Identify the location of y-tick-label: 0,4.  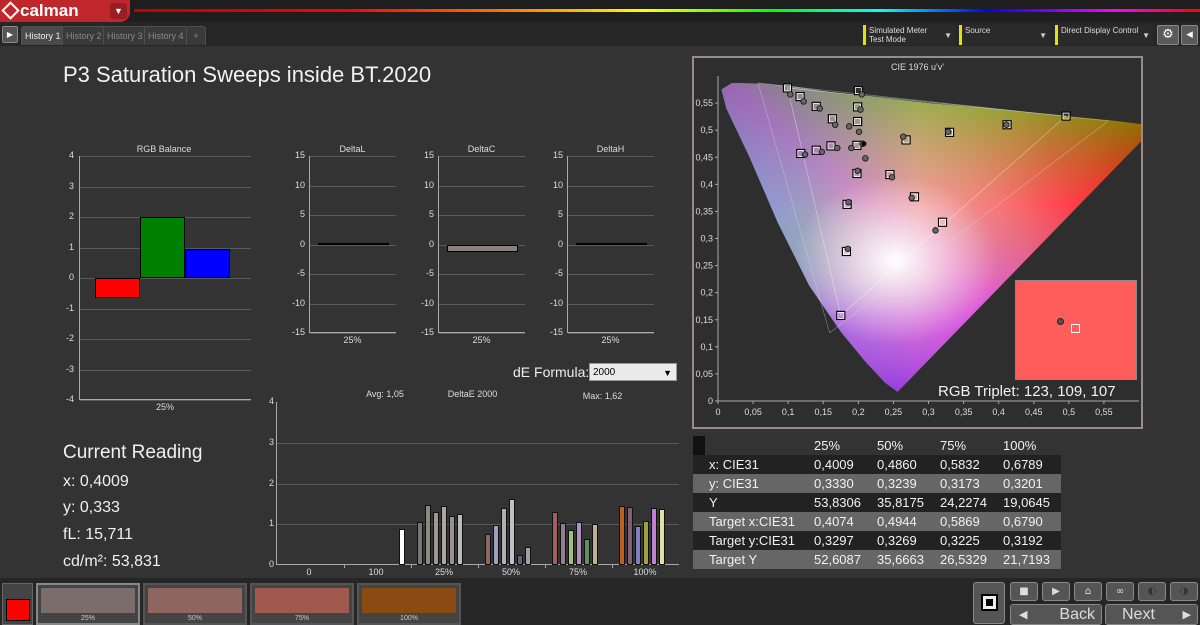
(706, 184).